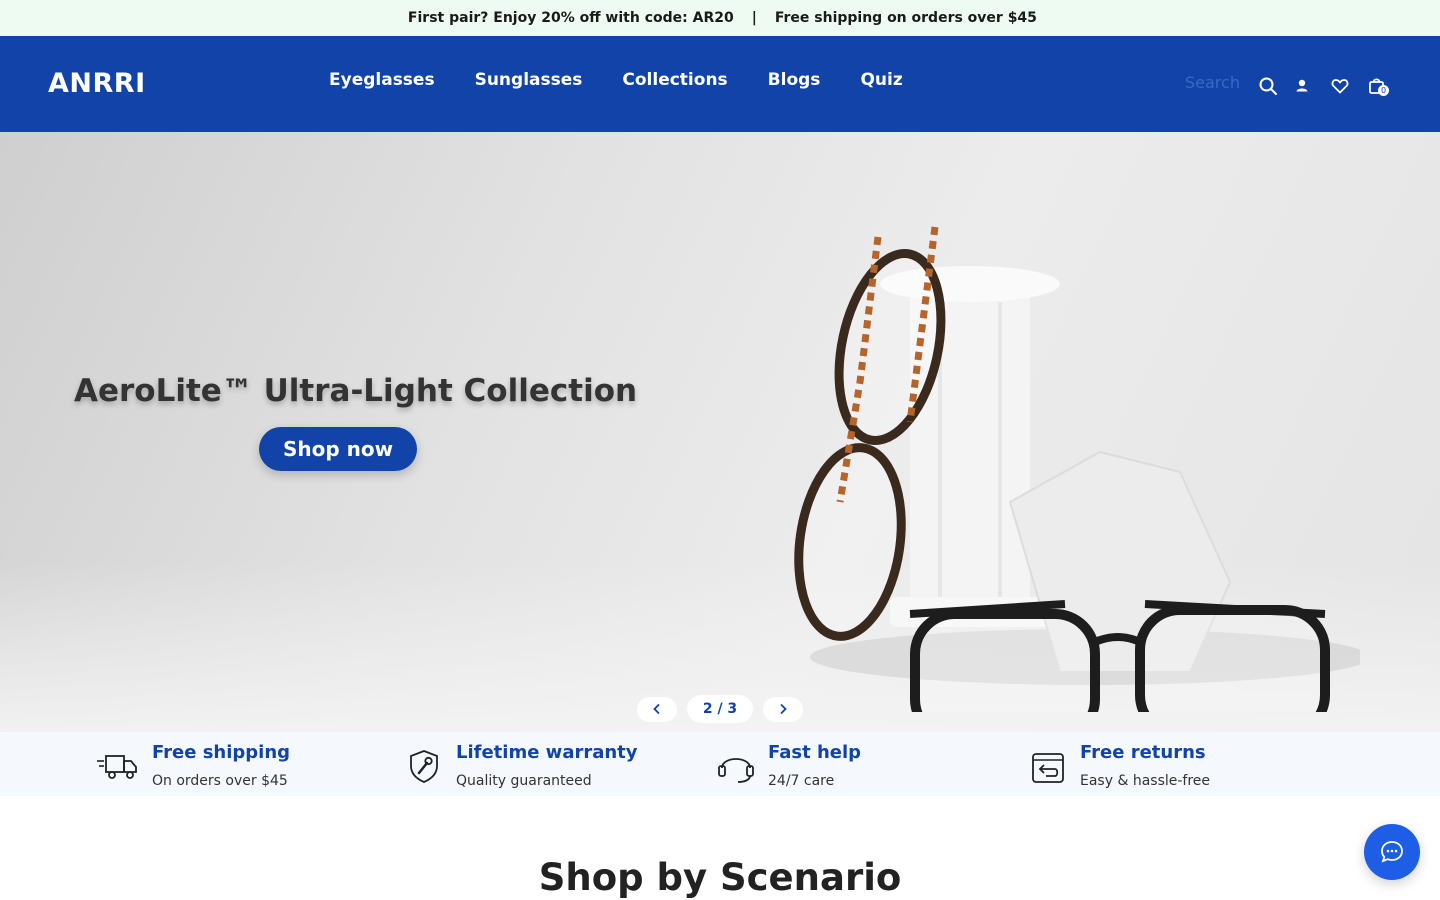 The width and height of the screenshot is (1440, 900). Describe the element at coordinates (382, 80) in the screenshot. I see `nav-eyeglasses: Eyeglasses` at that location.